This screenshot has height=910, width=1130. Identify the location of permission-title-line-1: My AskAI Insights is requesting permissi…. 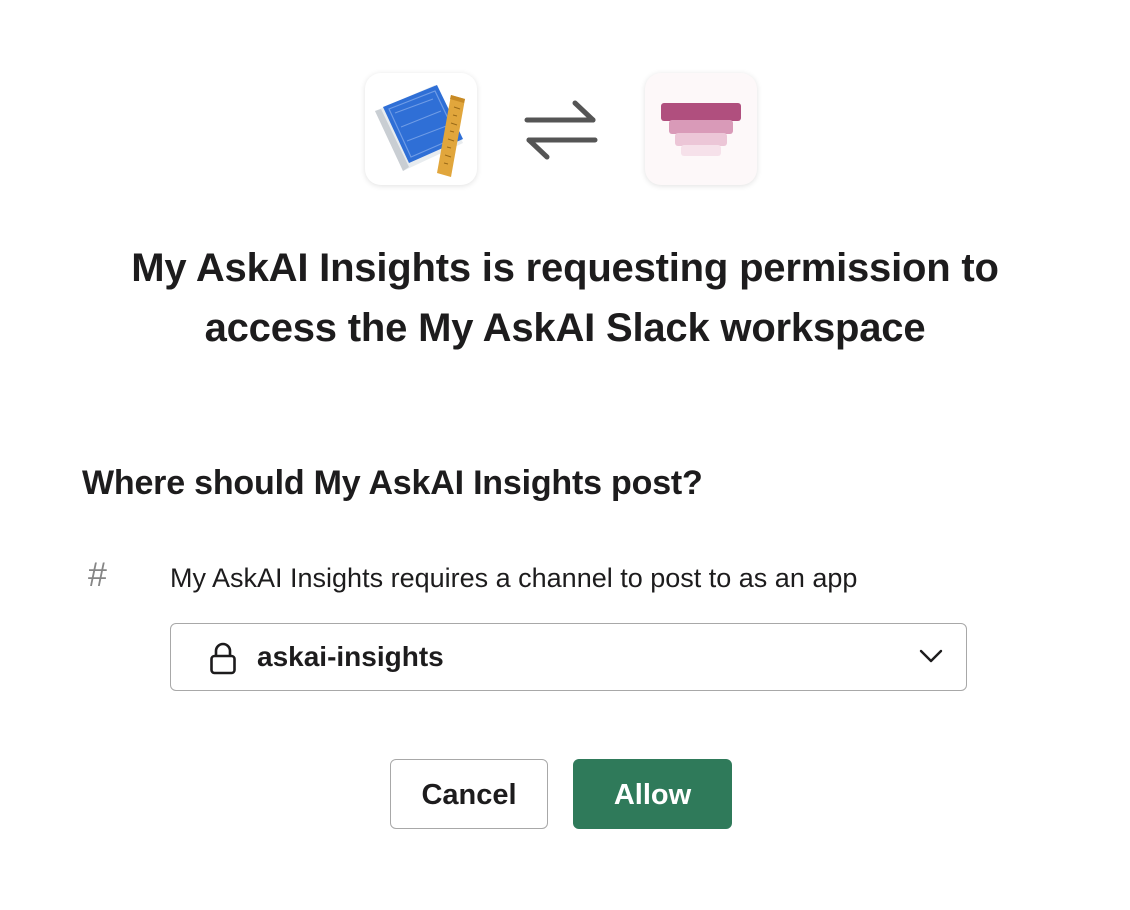
(565, 268).